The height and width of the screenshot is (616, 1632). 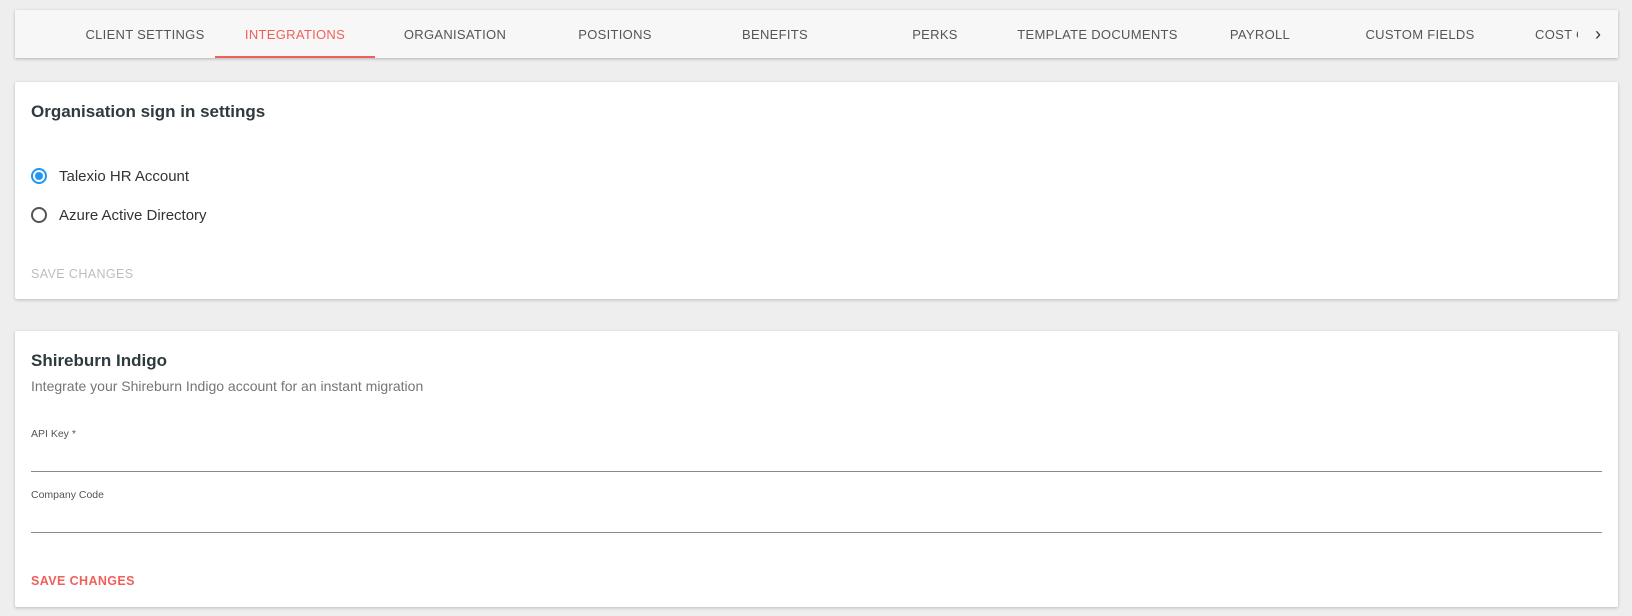 I want to click on radio-label: Azure Active Directory, so click(x=133, y=215).